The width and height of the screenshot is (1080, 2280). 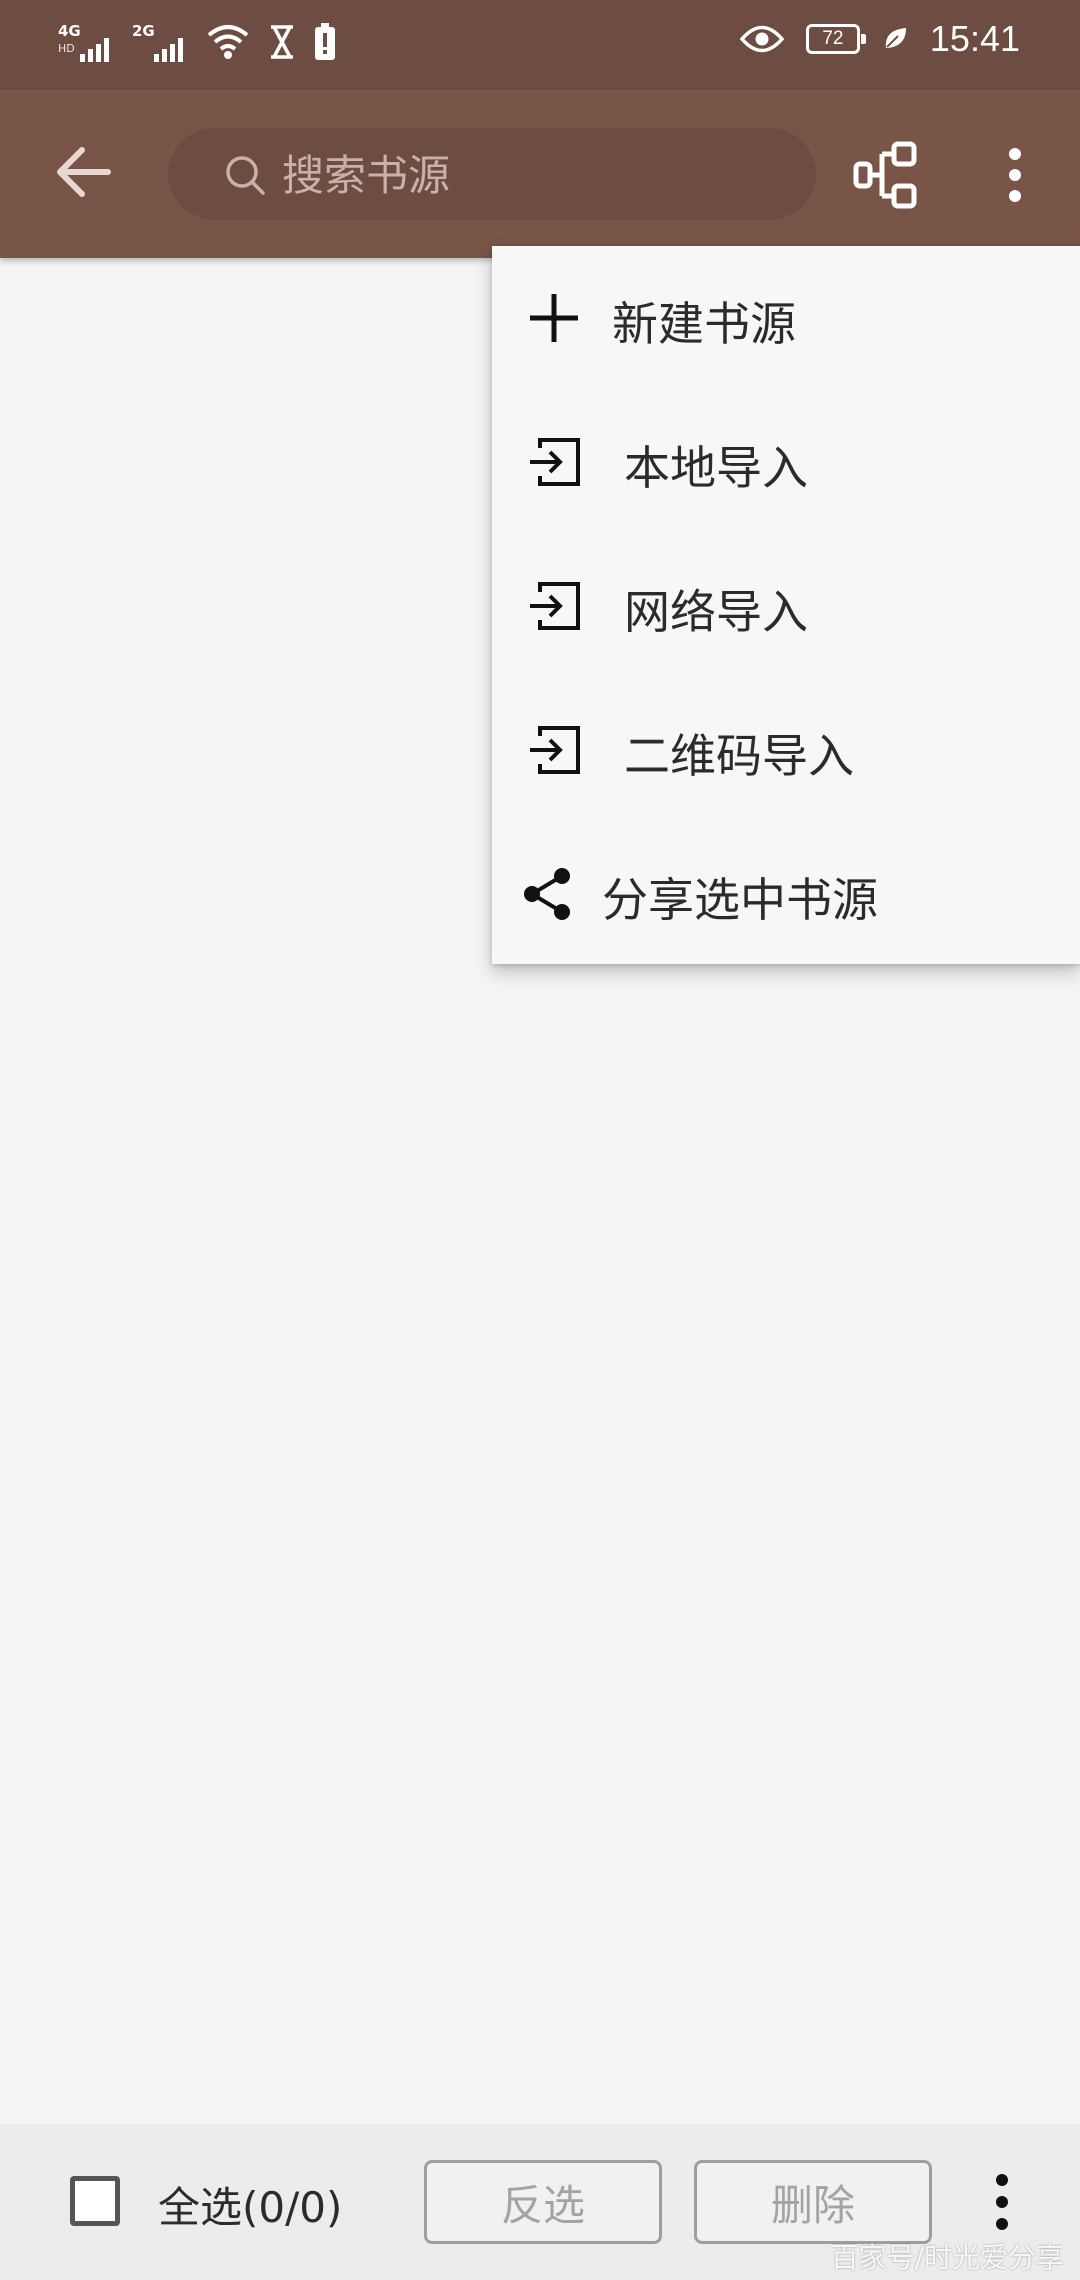 What do you see at coordinates (250, 2204) in the screenshot?
I see `select-all-label: 全选(0/0)` at bounding box center [250, 2204].